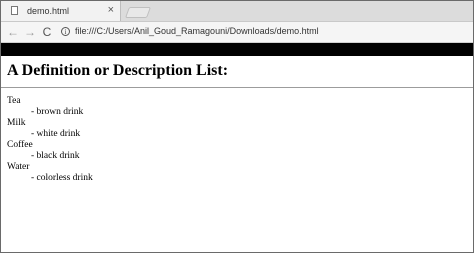 This screenshot has height=253, width=474. Describe the element at coordinates (16, 123) in the screenshot. I see `definition-term: Milk` at that location.